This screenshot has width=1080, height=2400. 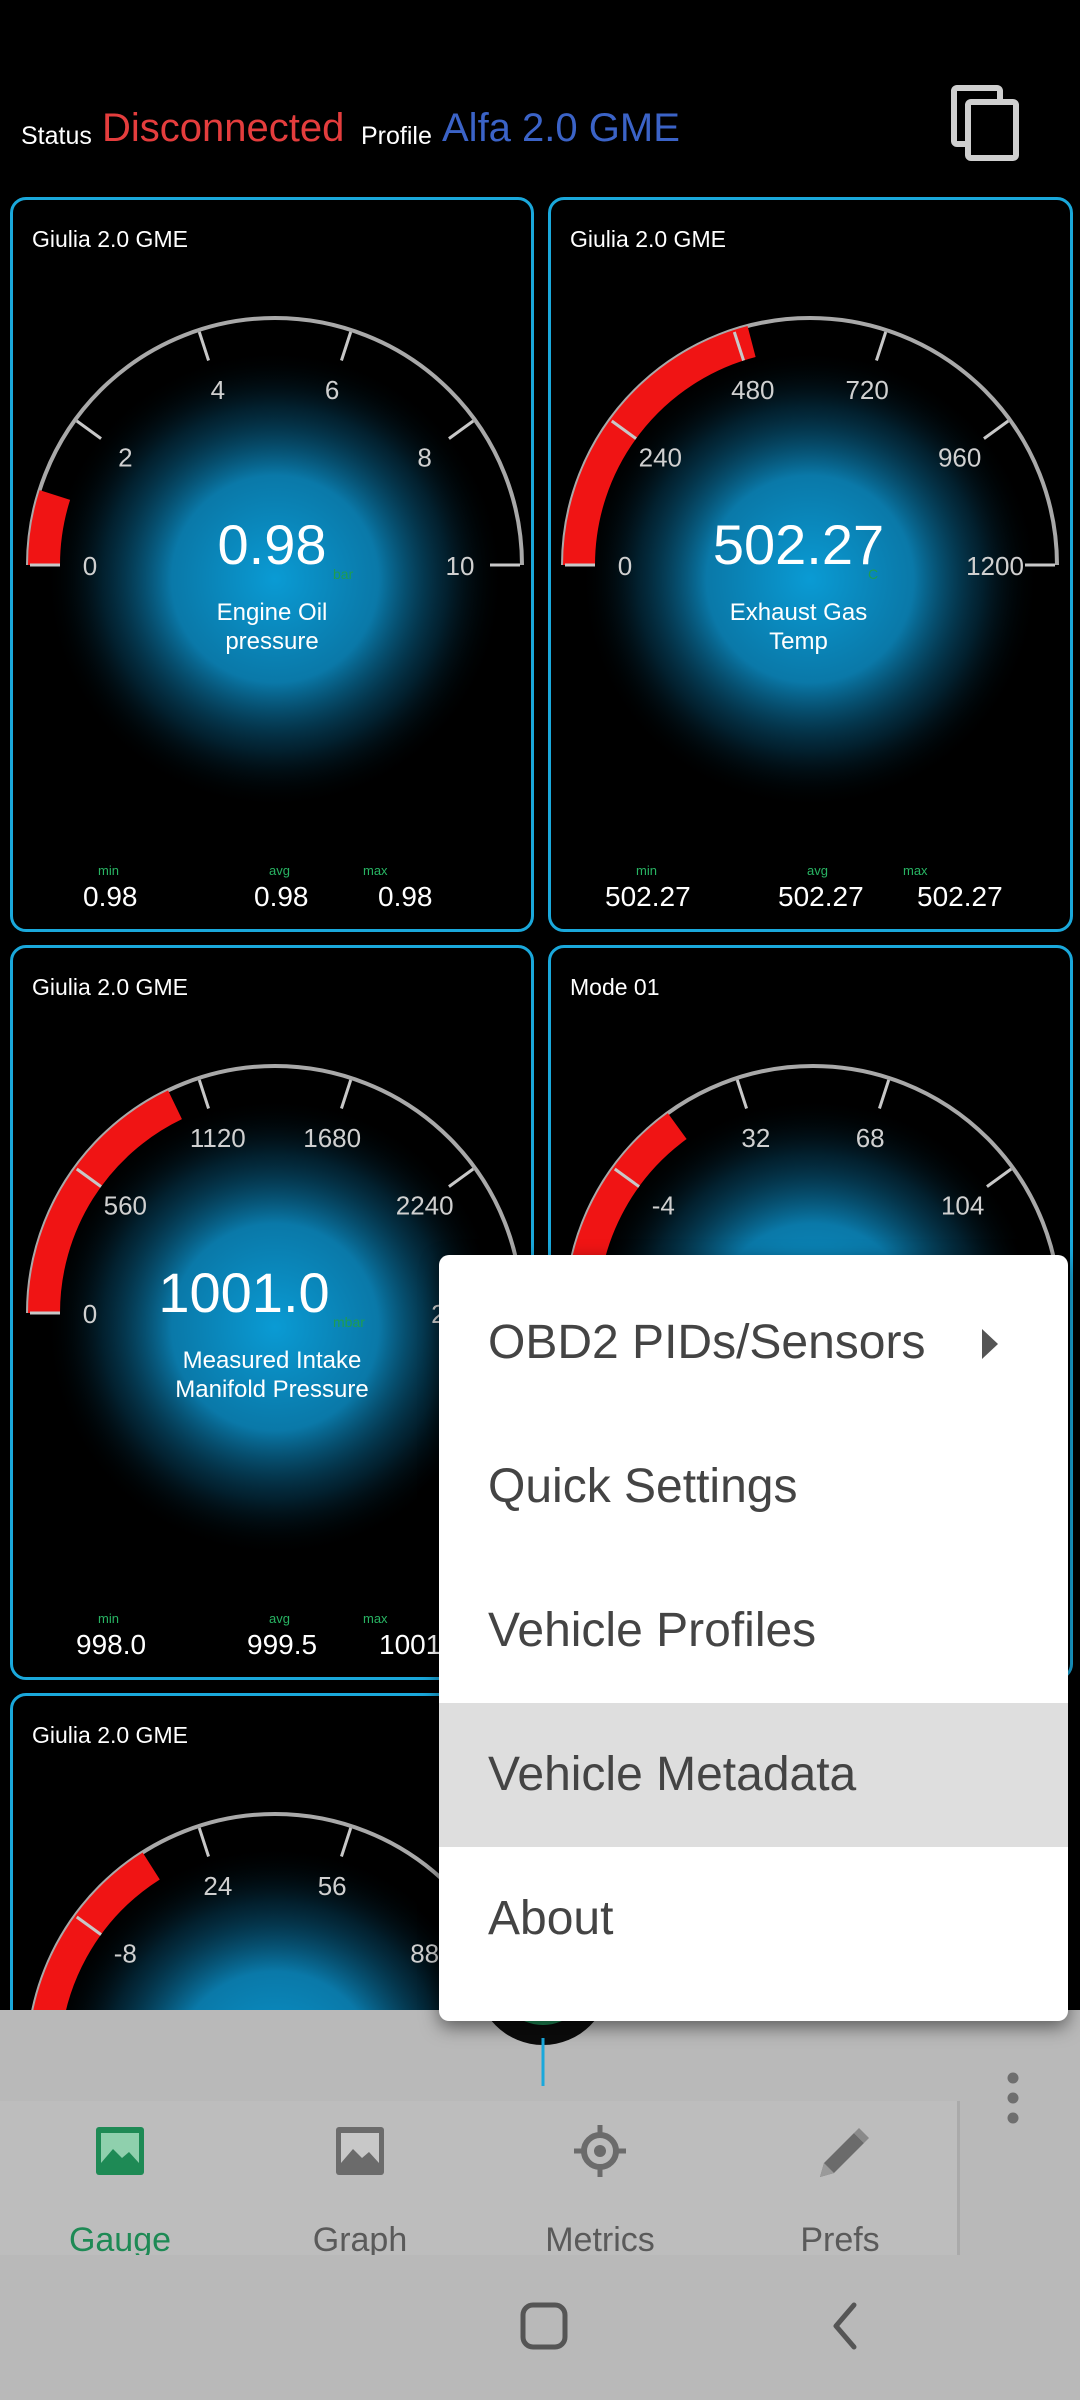 What do you see at coordinates (755, 1138) in the screenshot?
I see `gauge-tick-label: 32` at bounding box center [755, 1138].